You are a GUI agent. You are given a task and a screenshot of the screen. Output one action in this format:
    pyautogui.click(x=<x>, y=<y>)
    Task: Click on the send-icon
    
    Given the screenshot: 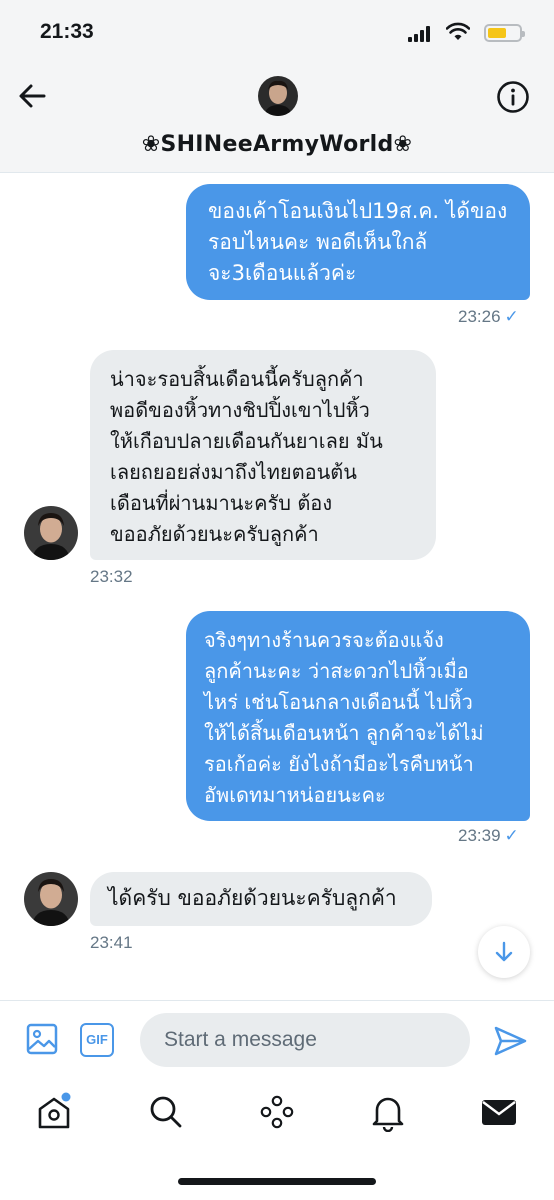 What is the action you would take?
    pyautogui.click(x=510, y=1041)
    